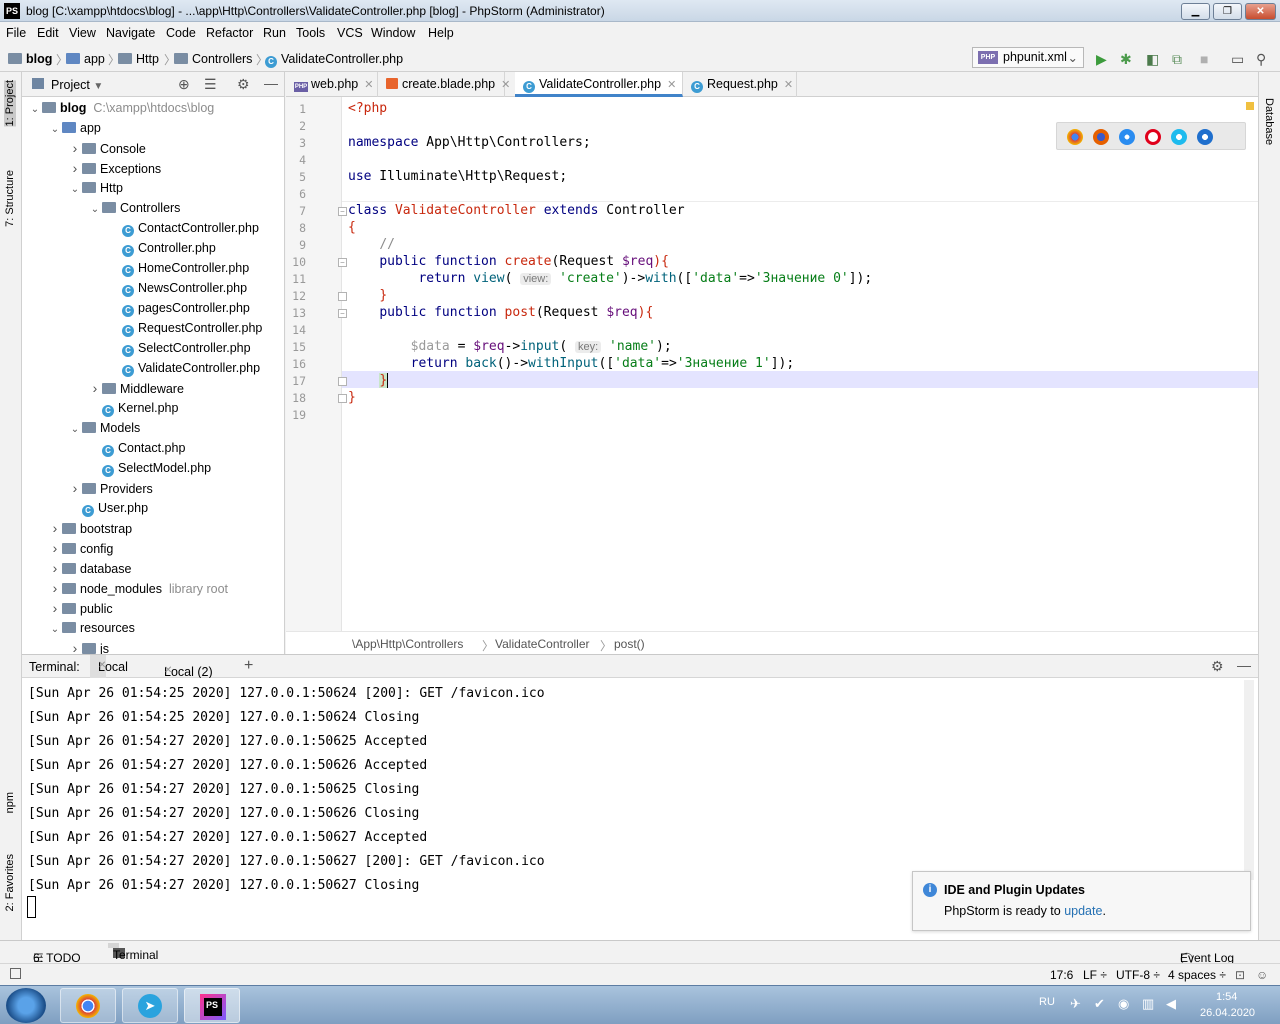 Image resolution: width=1280 pixels, height=1024 pixels. I want to click on crumb-file: C ValidateController.php, so click(334, 60).